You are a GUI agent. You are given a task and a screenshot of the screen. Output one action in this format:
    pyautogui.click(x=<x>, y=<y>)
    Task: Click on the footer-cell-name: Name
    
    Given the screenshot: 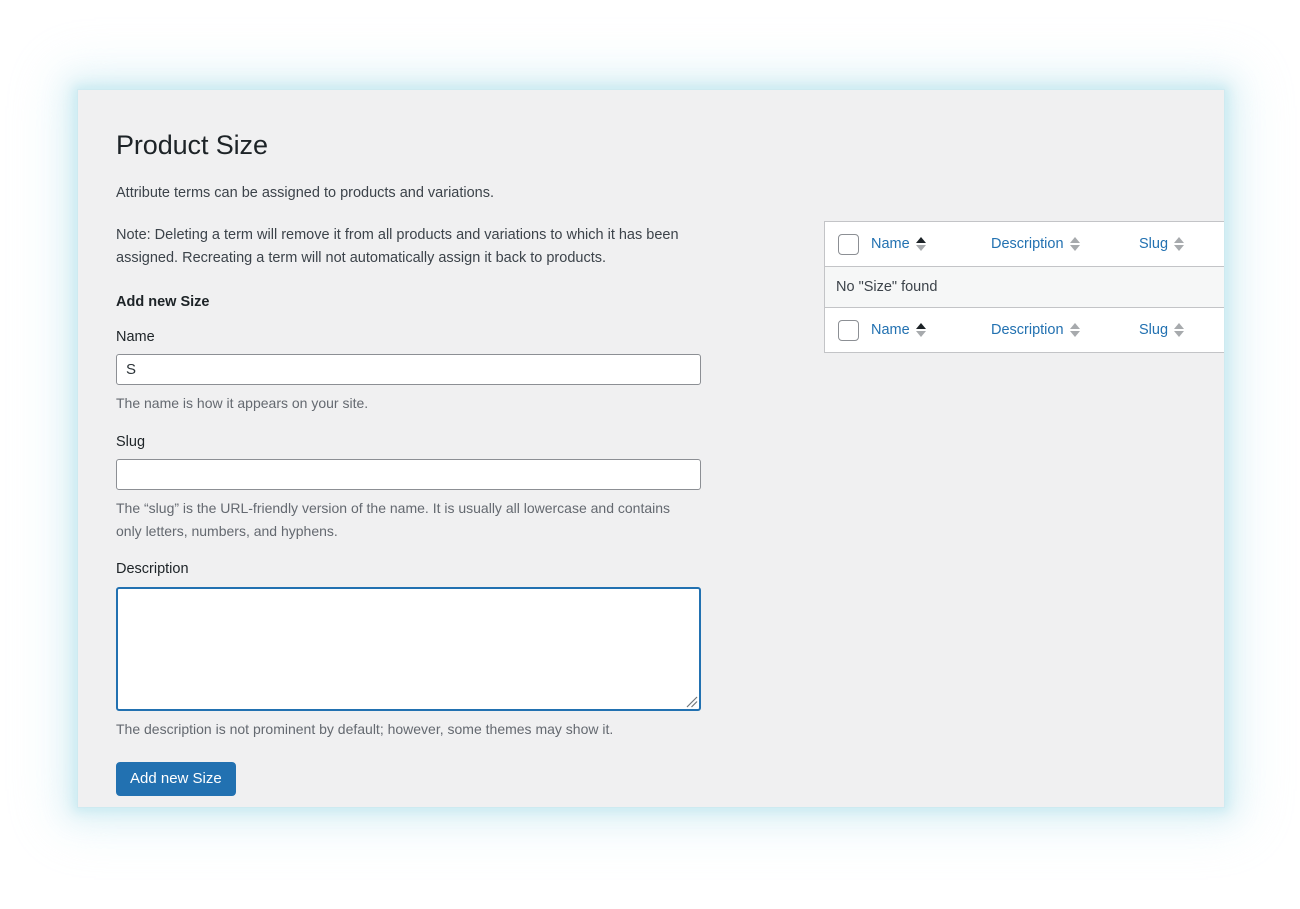 What is the action you would take?
    pyautogui.click(x=931, y=329)
    